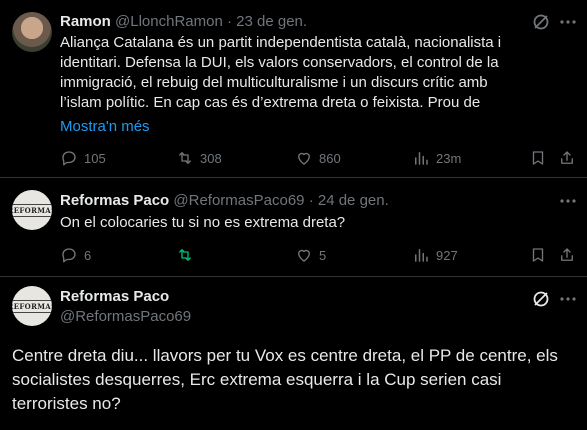 This screenshot has width=587, height=430. Describe the element at coordinates (199, 158) in the screenshot. I see `retweet-button: 308` at that location.